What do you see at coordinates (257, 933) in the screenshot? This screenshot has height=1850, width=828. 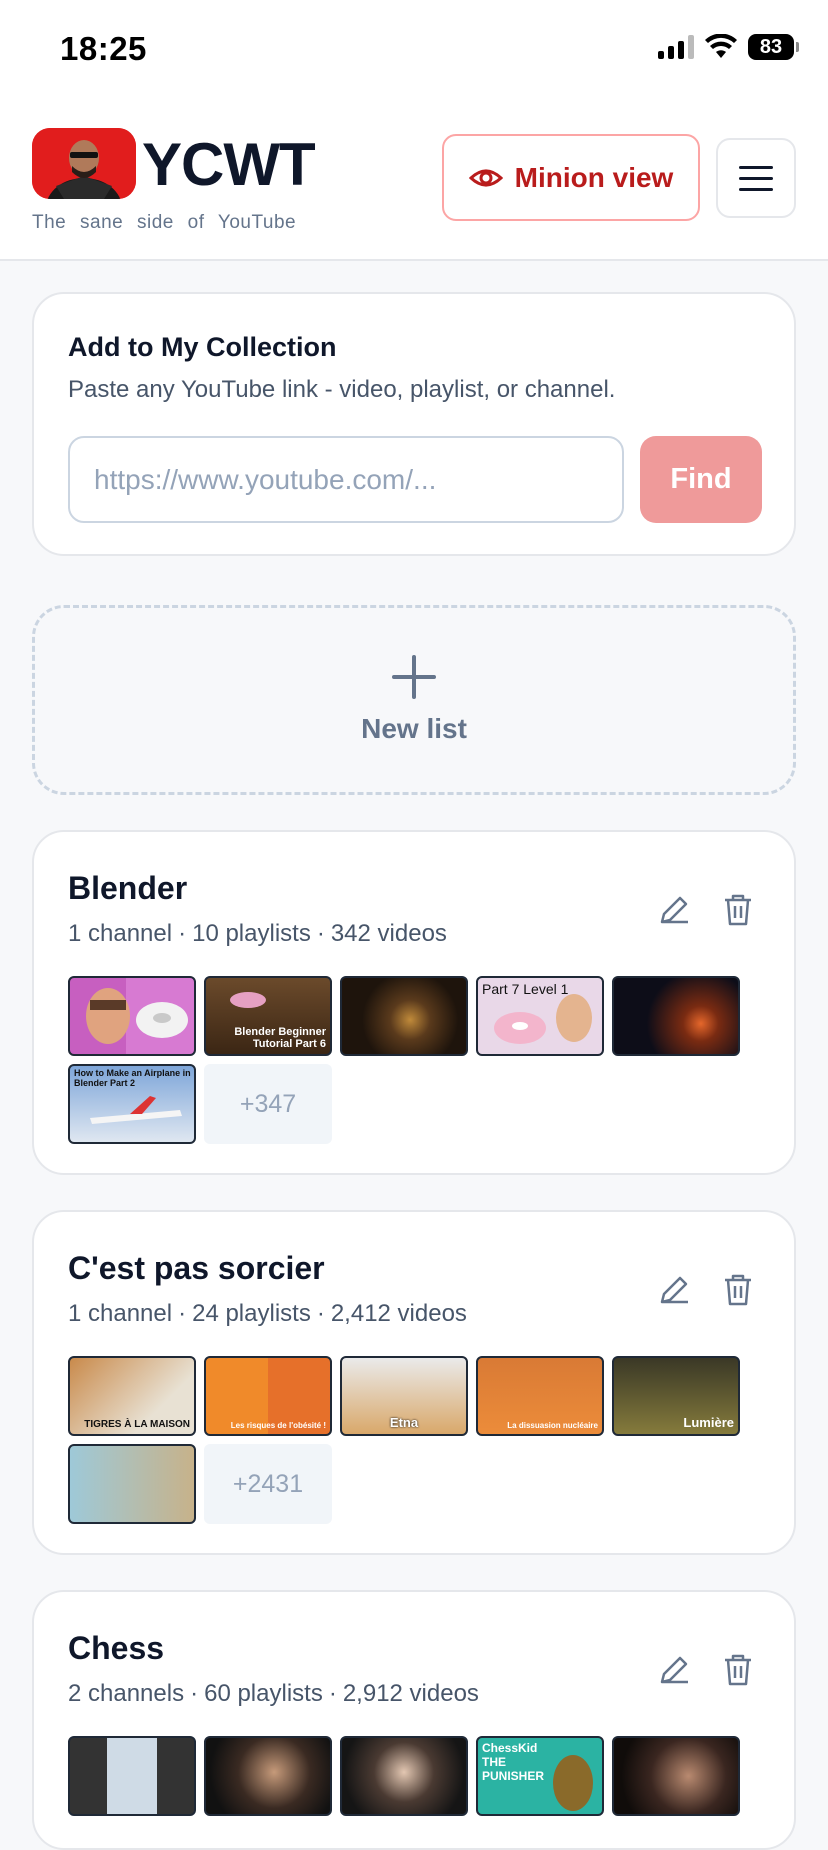 I see `list-meta: 1 channel · 10 playlists · 342 videos` at bounding box center [257, 933].